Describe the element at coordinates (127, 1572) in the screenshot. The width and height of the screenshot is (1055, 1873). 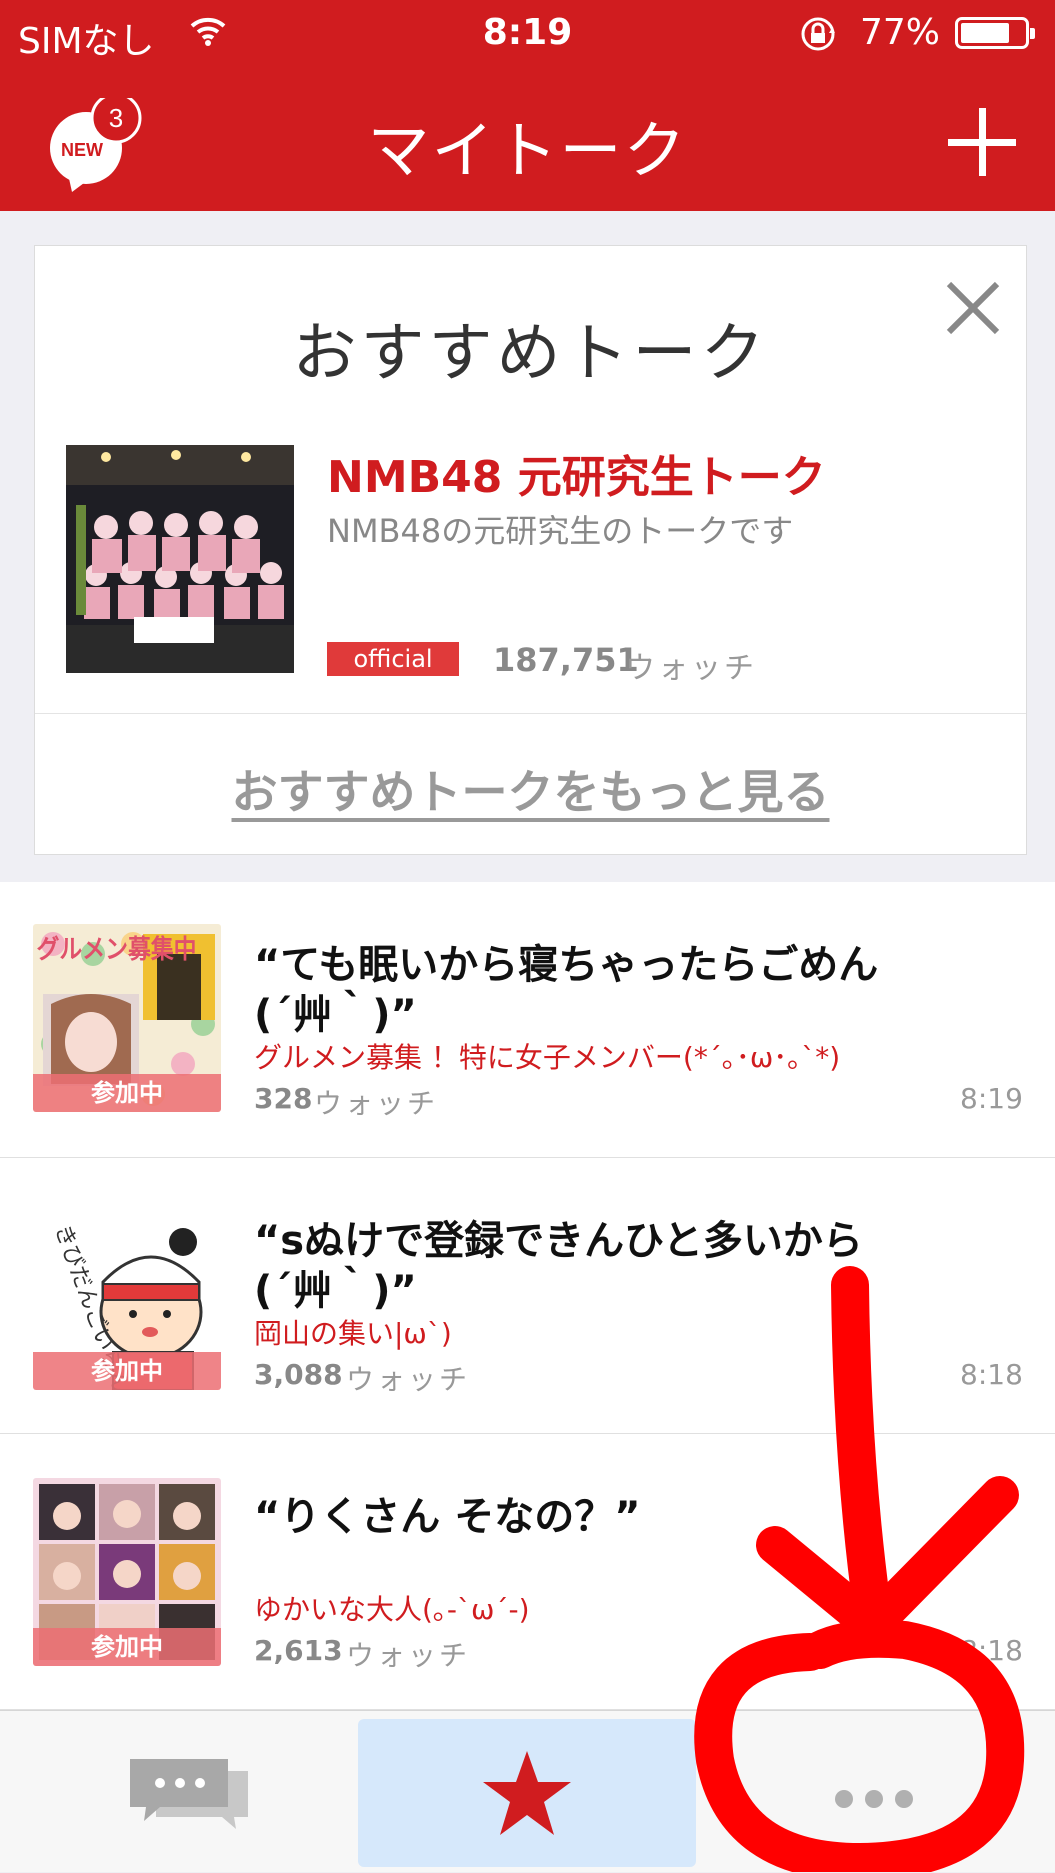
I see `talk-avatar: 参加中` at that location.